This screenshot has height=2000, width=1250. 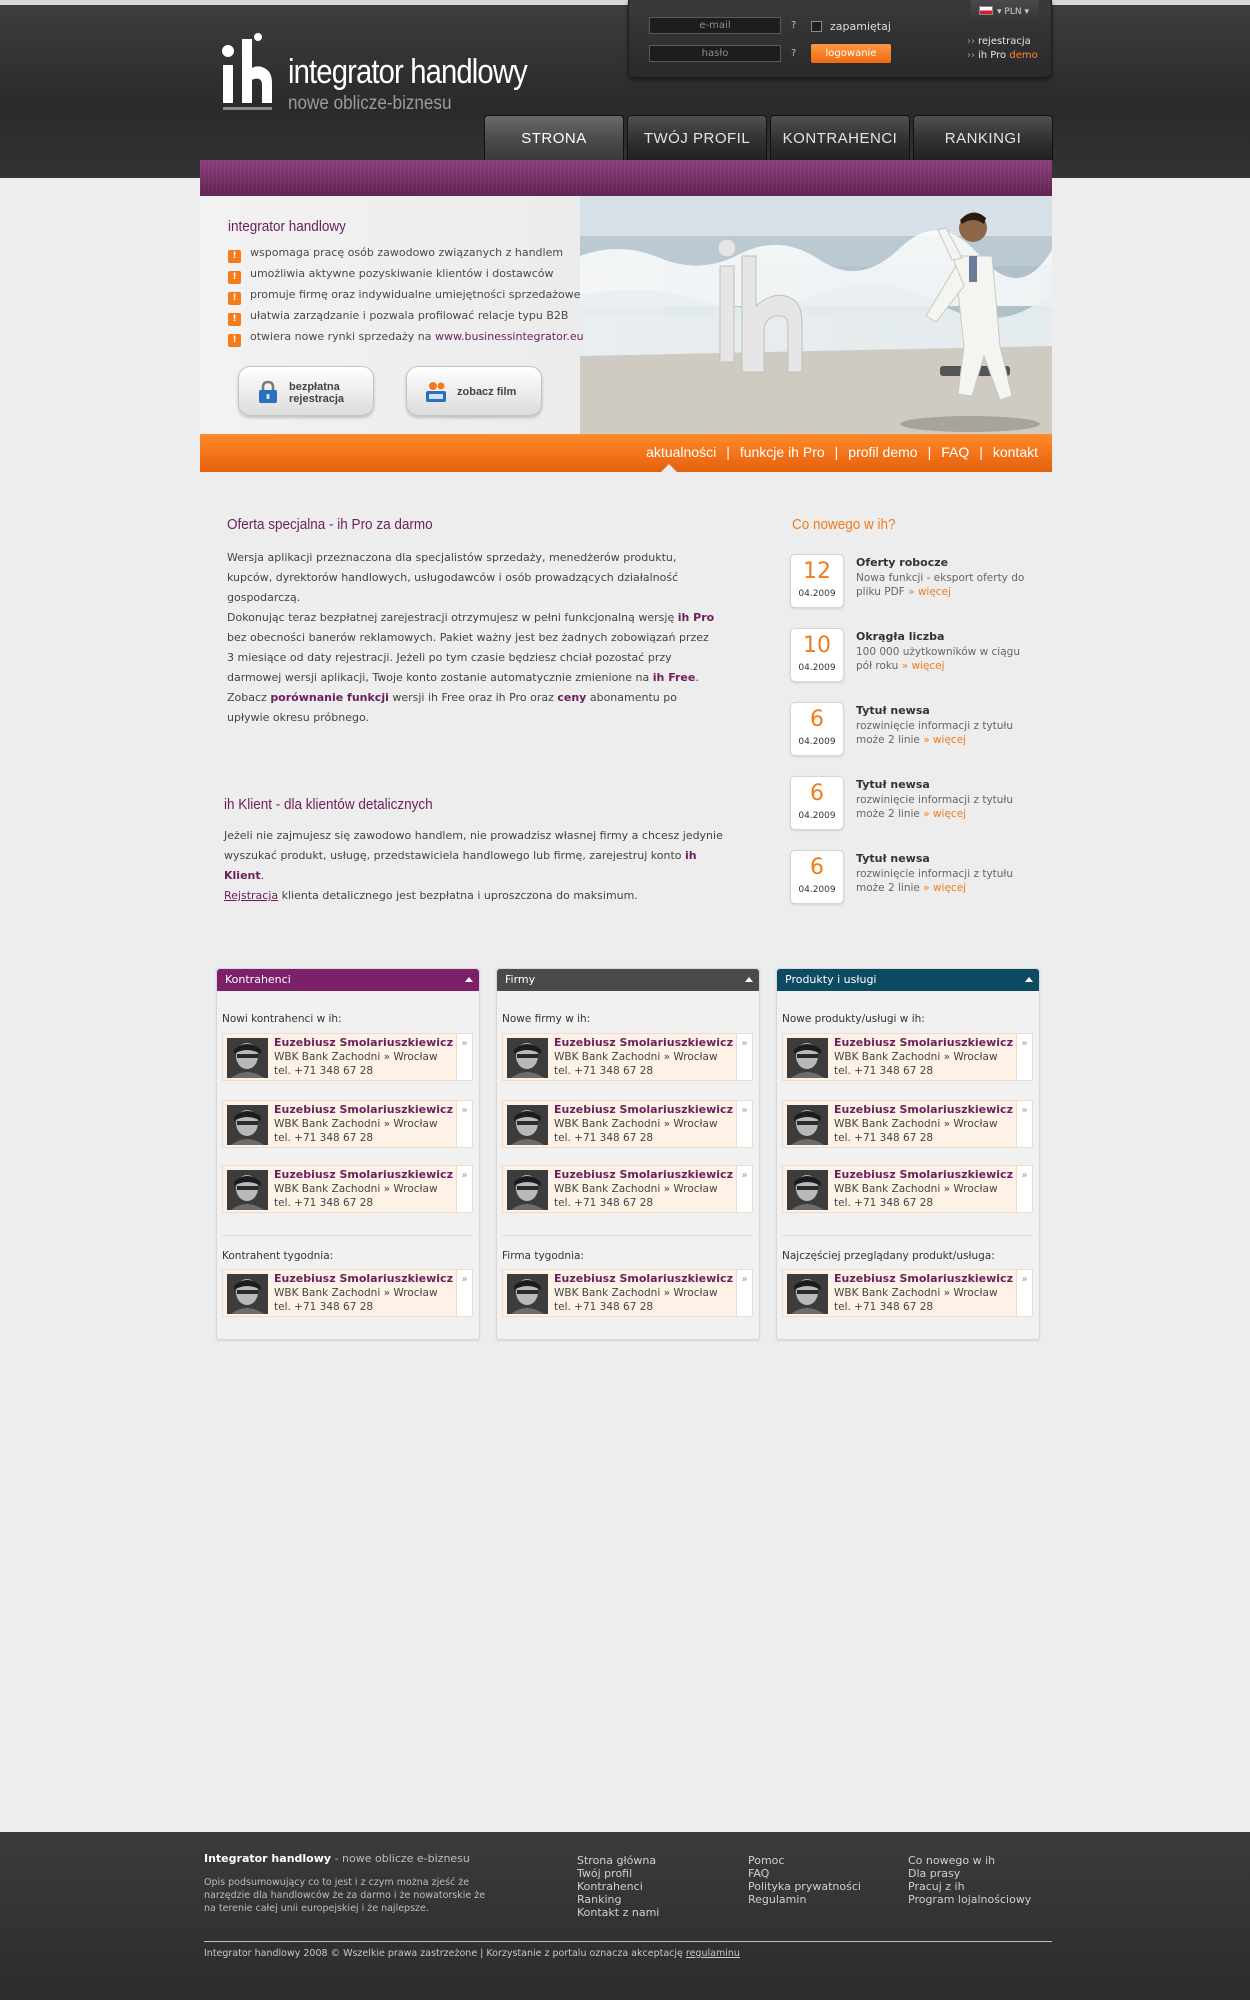 What do you see at coordinates (804, 1860) in the screenshot?
I see `footer-link: Pomoc` at bounding box center [804, 1860].